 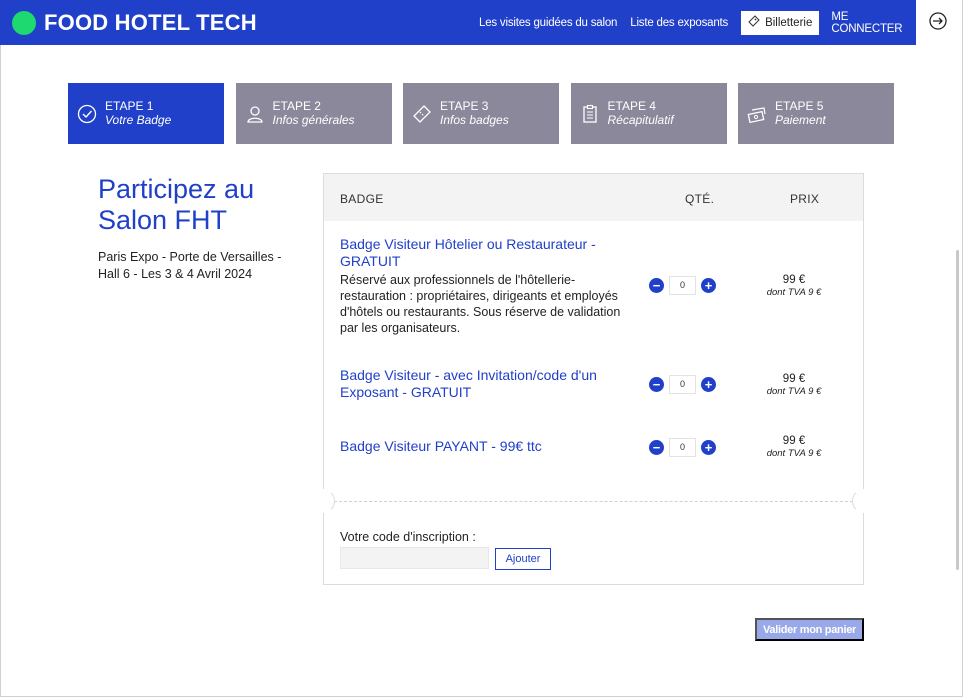 I want to click on clipboard-icon, so click(x=590, y=114).